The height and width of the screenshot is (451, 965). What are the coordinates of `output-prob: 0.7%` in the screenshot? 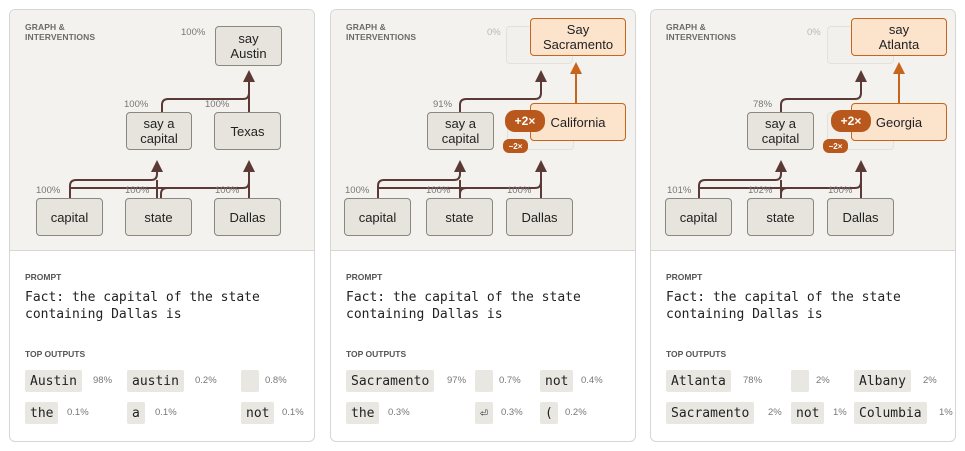 It's located at (510, 380).